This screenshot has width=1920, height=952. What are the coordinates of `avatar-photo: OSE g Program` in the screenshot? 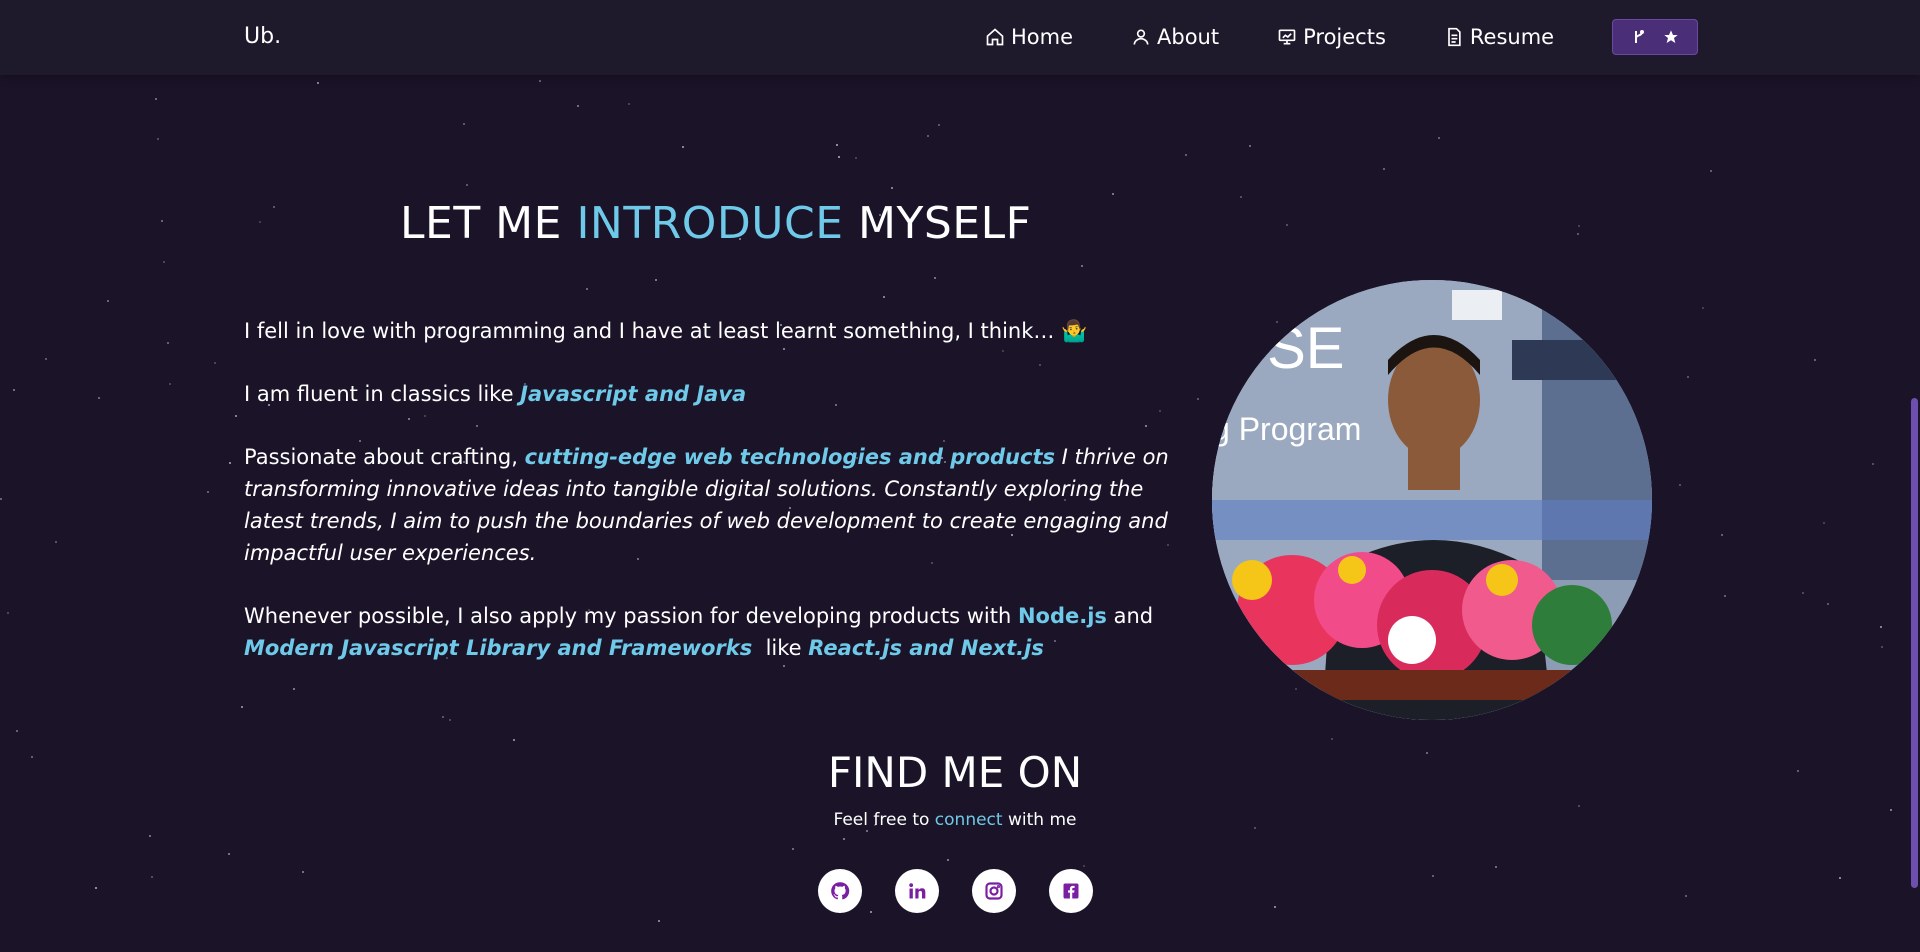 It's located at (1432, 500).